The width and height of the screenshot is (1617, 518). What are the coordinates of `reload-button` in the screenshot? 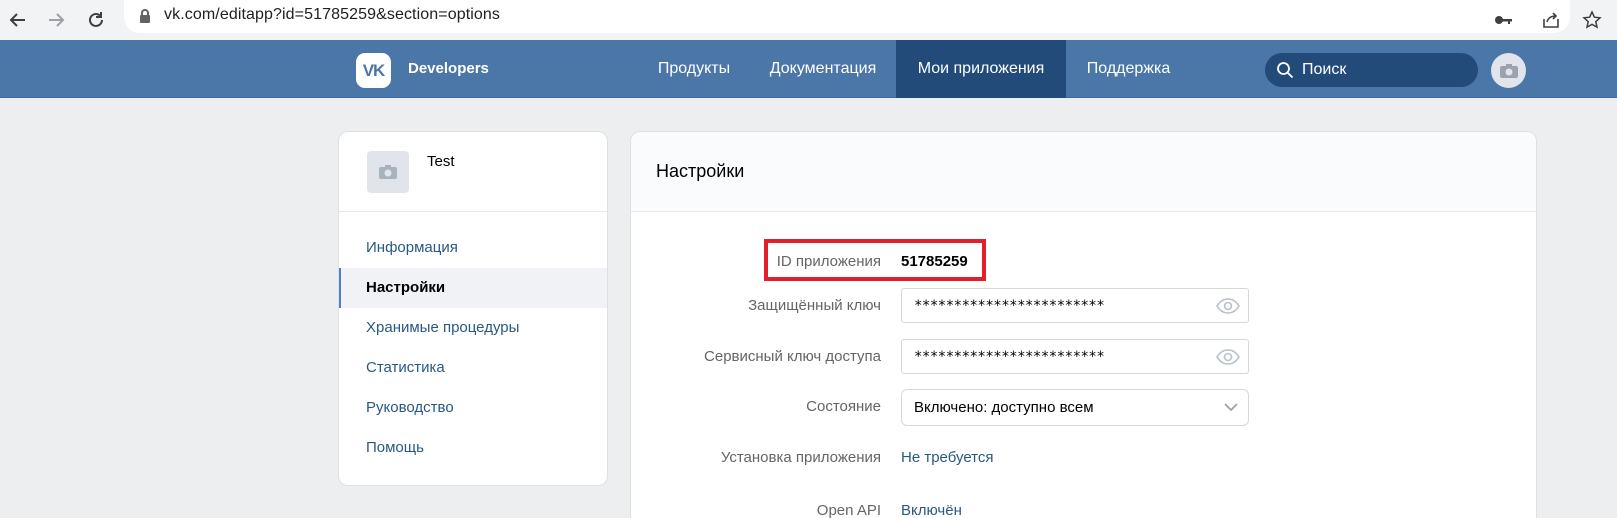 It's located at (96, 20).